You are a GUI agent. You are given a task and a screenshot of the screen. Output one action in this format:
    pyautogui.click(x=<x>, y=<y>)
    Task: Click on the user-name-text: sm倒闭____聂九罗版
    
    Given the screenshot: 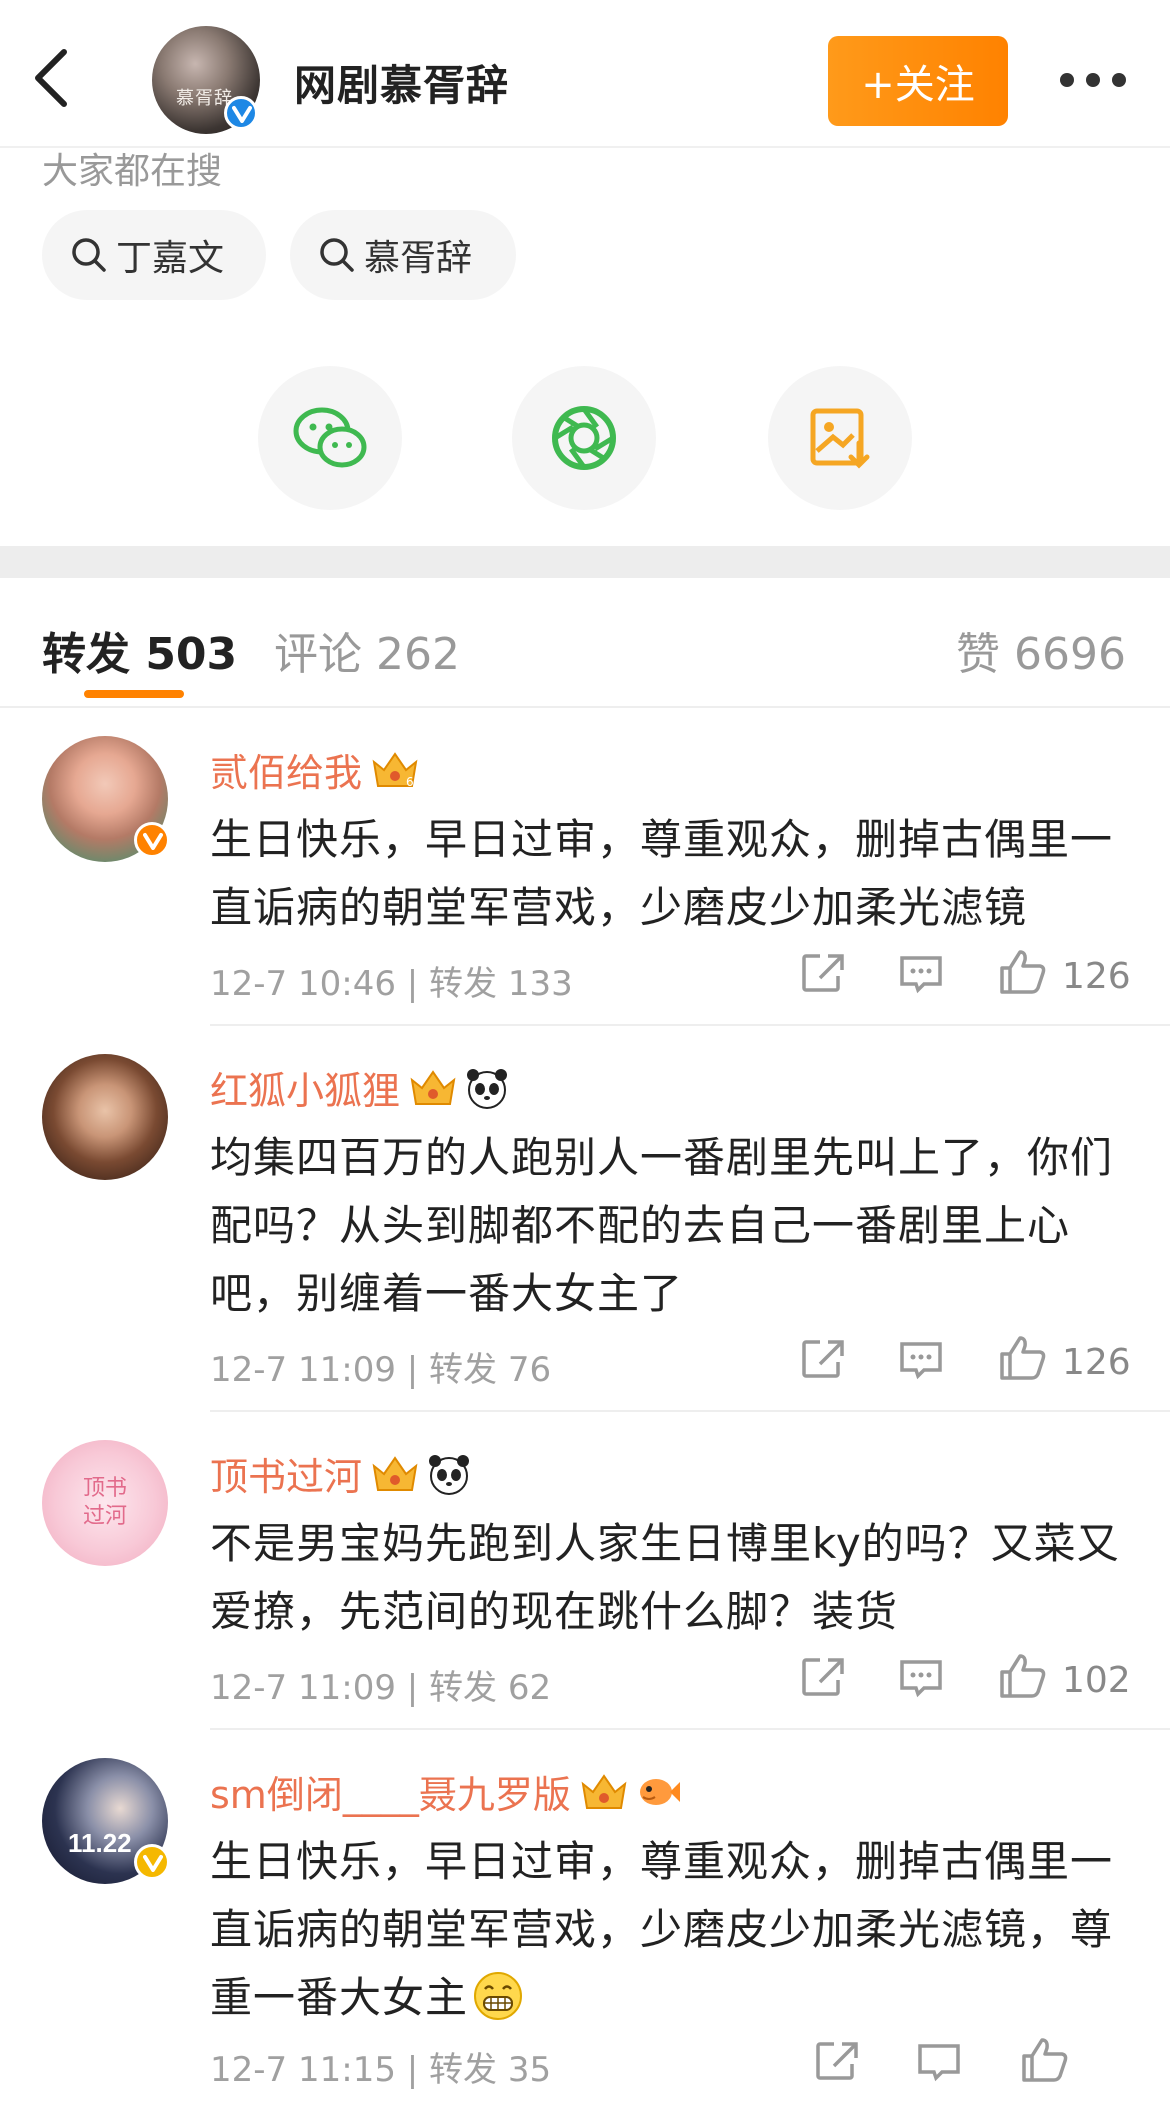 What is the action you would take?
    pyautogui.click(x=390, y=1795)
    